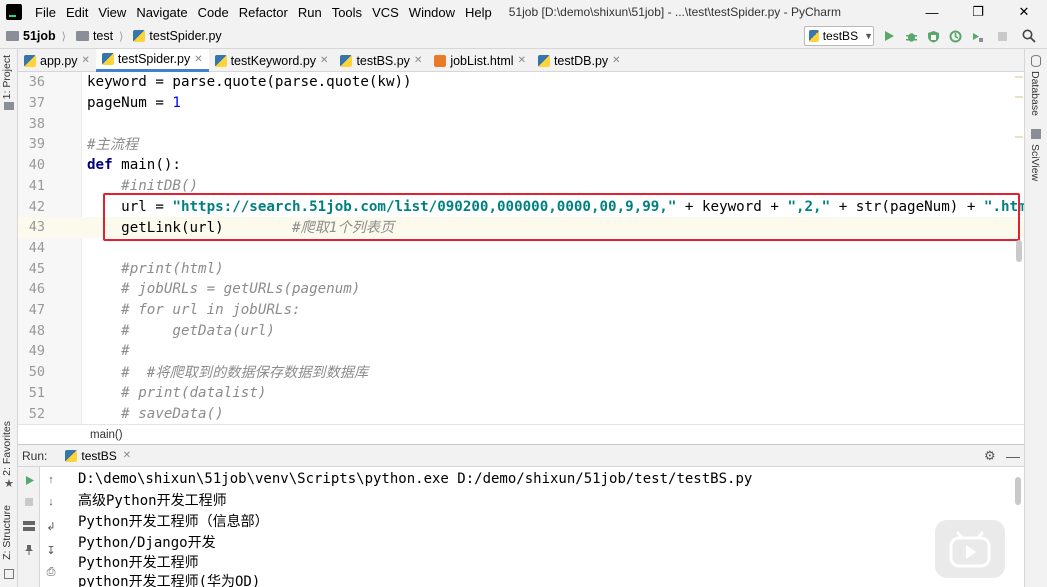 The width and height of the screenshot is (1047, 587). What do you see at coordinates (1035, 93) in the screenshot?
I see `tool-tab-database: Database` at bounding box center [1035, 93].